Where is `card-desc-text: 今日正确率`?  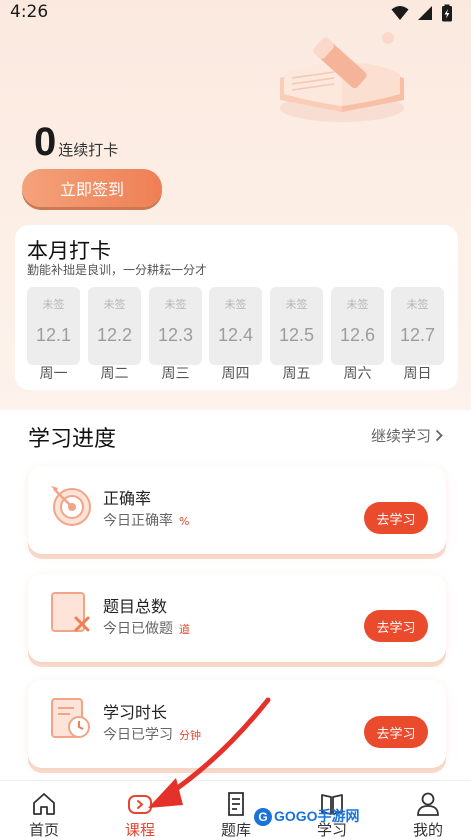
card-desc-text: 今日正确率 is located at coordinates (138, 521).